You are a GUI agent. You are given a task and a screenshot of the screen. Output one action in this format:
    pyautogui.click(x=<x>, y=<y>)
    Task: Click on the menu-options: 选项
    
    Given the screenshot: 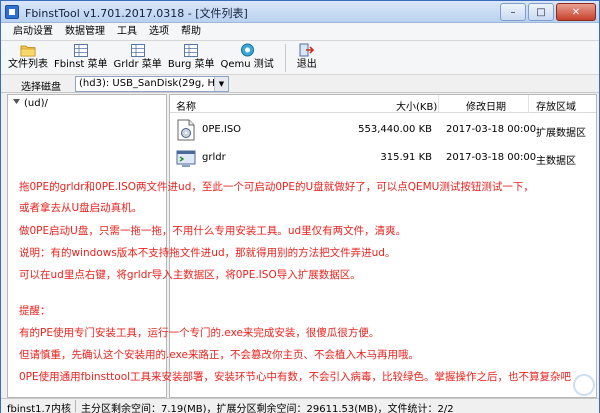 What is the action you would take?
    pyautogui.click(x=159, y=32)
    